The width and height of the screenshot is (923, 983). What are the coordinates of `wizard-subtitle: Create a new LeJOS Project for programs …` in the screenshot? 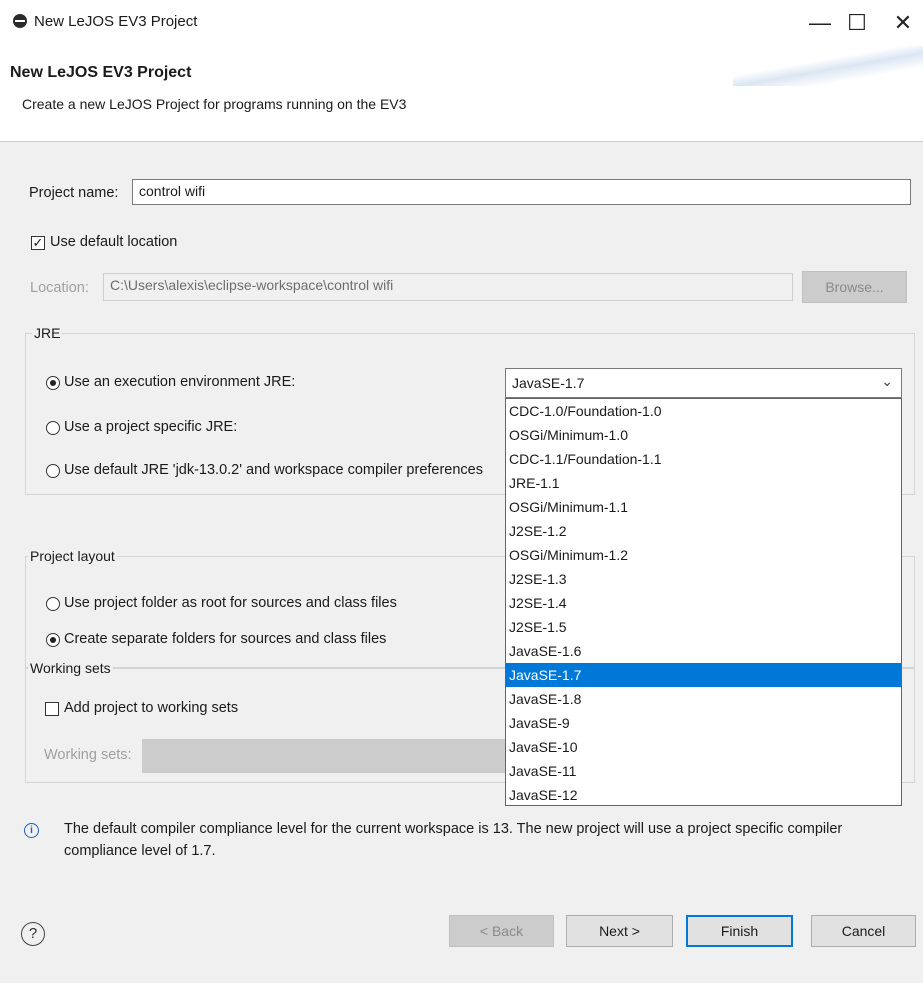 It's located at (214, 104).